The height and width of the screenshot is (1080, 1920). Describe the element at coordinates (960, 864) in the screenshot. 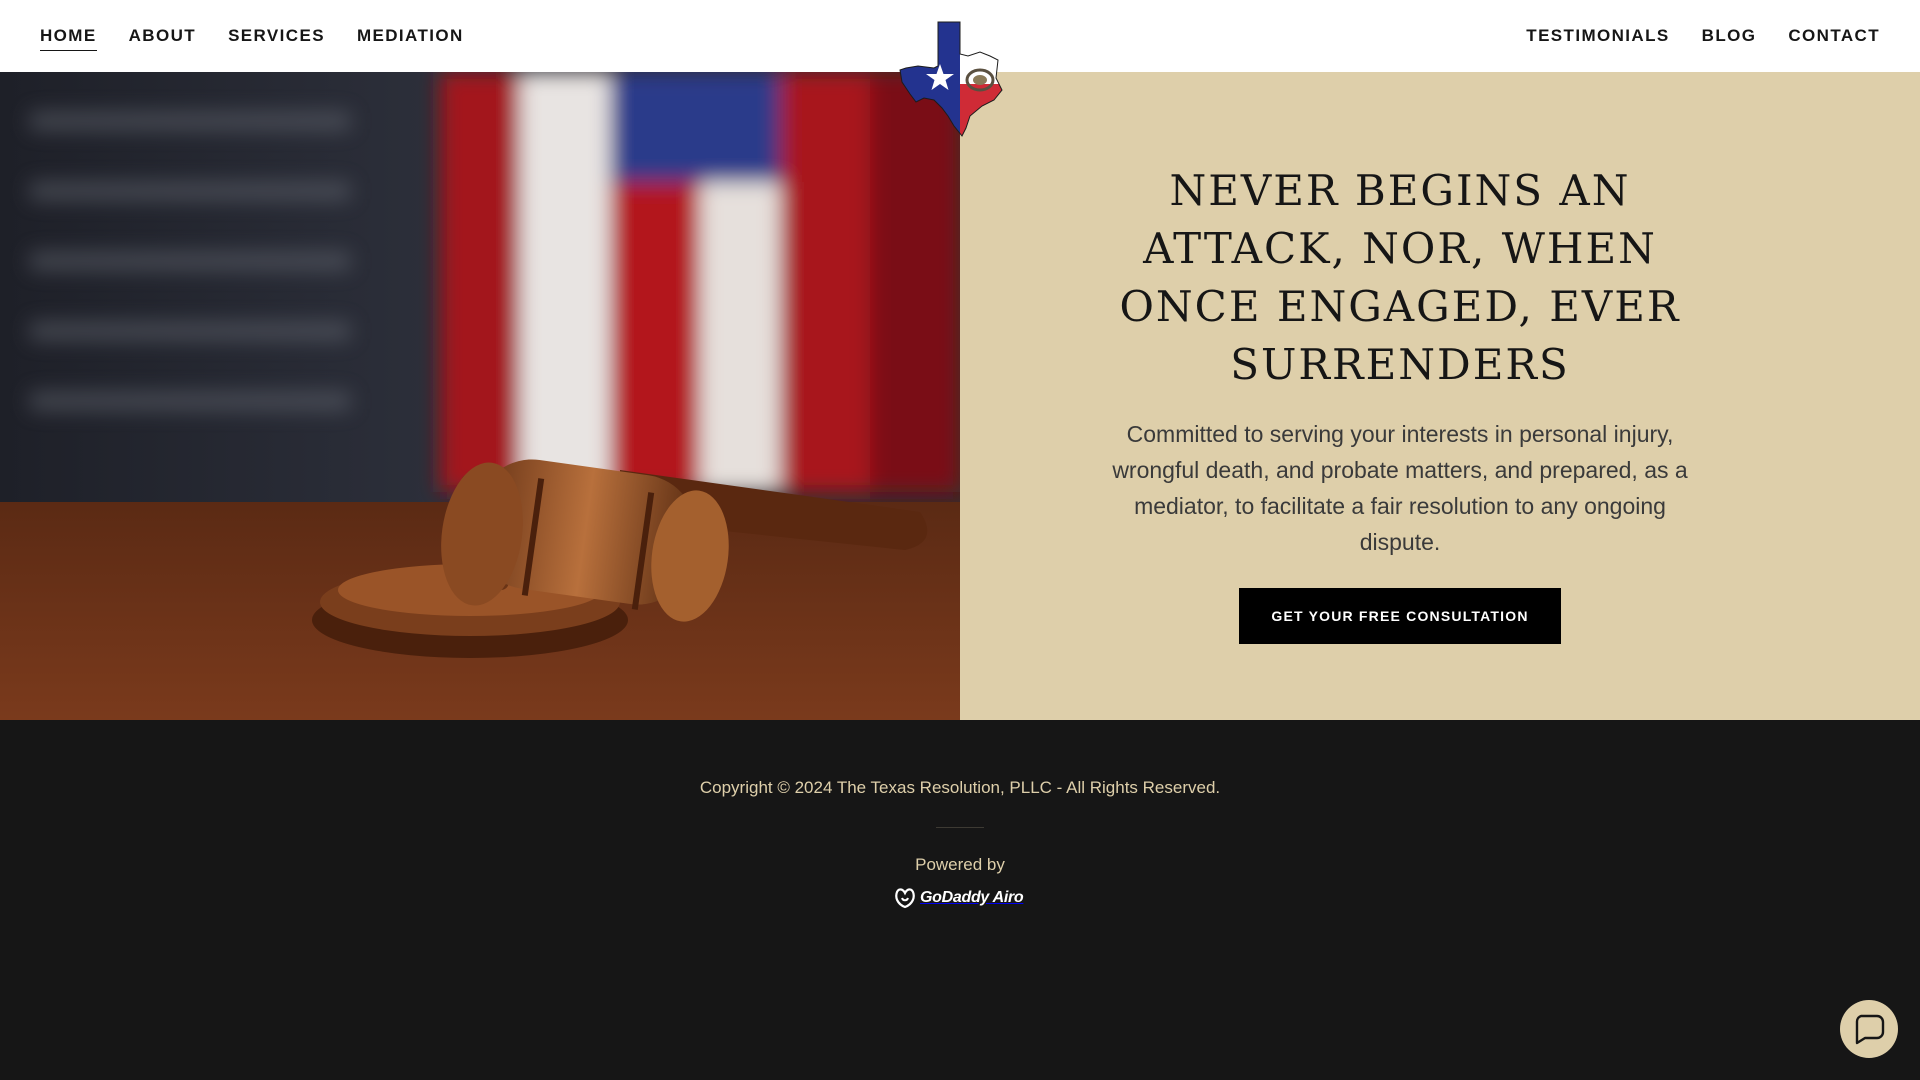

I see `powered-by-text: Powered by` at that location.